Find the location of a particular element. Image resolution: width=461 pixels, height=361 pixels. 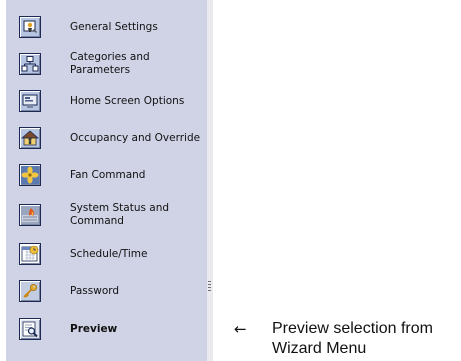

categories-parameters-icon is located at coordinates (30, 64).